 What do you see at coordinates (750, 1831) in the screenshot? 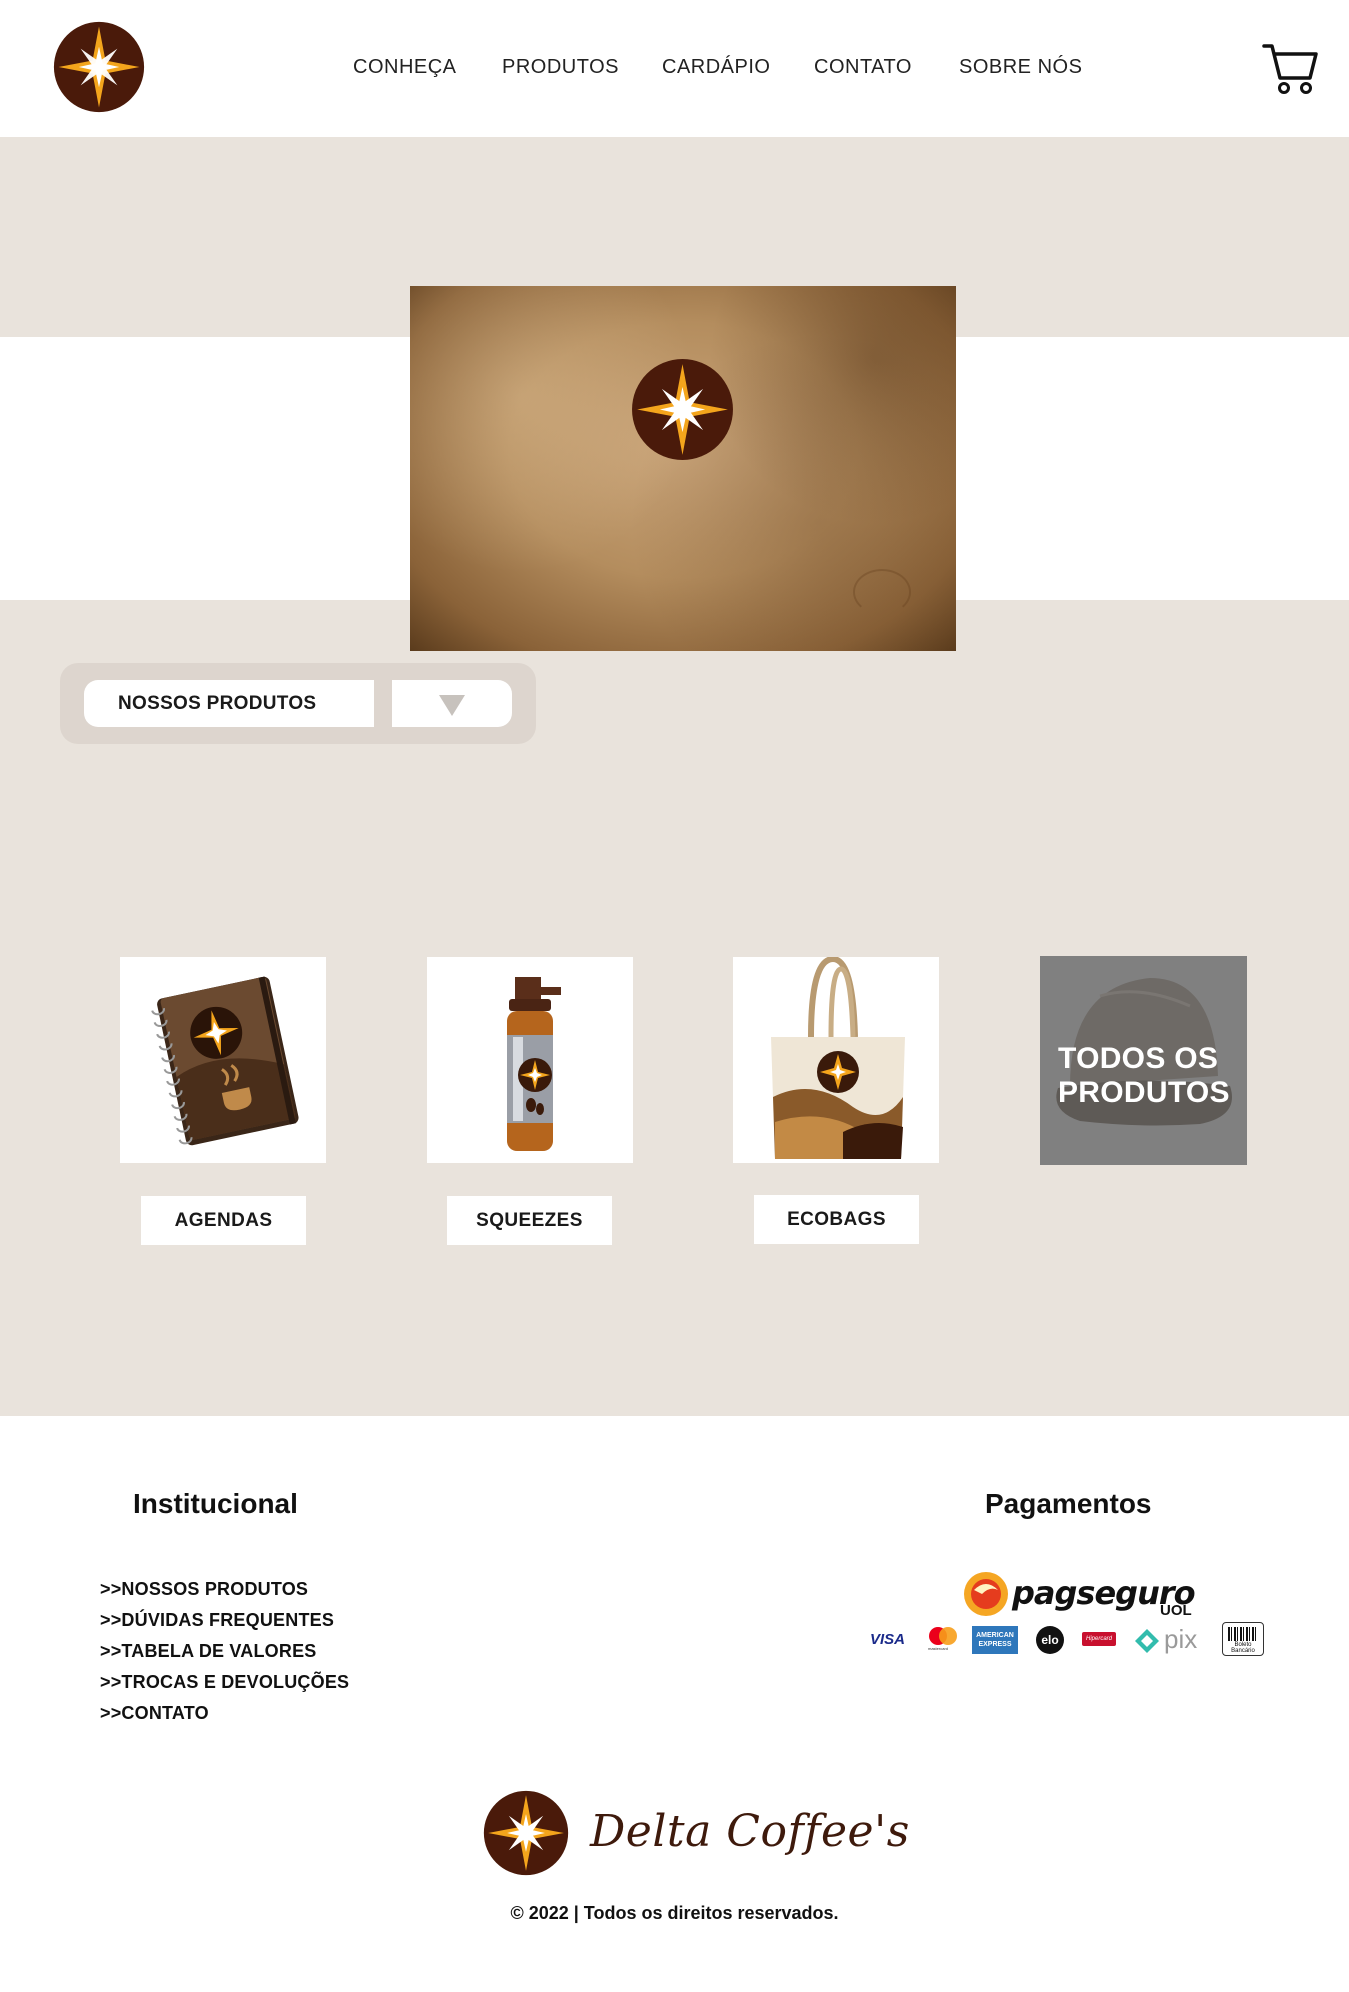
I see `brand-name: Delta Coffee's` at bounding box center [750, 1831].